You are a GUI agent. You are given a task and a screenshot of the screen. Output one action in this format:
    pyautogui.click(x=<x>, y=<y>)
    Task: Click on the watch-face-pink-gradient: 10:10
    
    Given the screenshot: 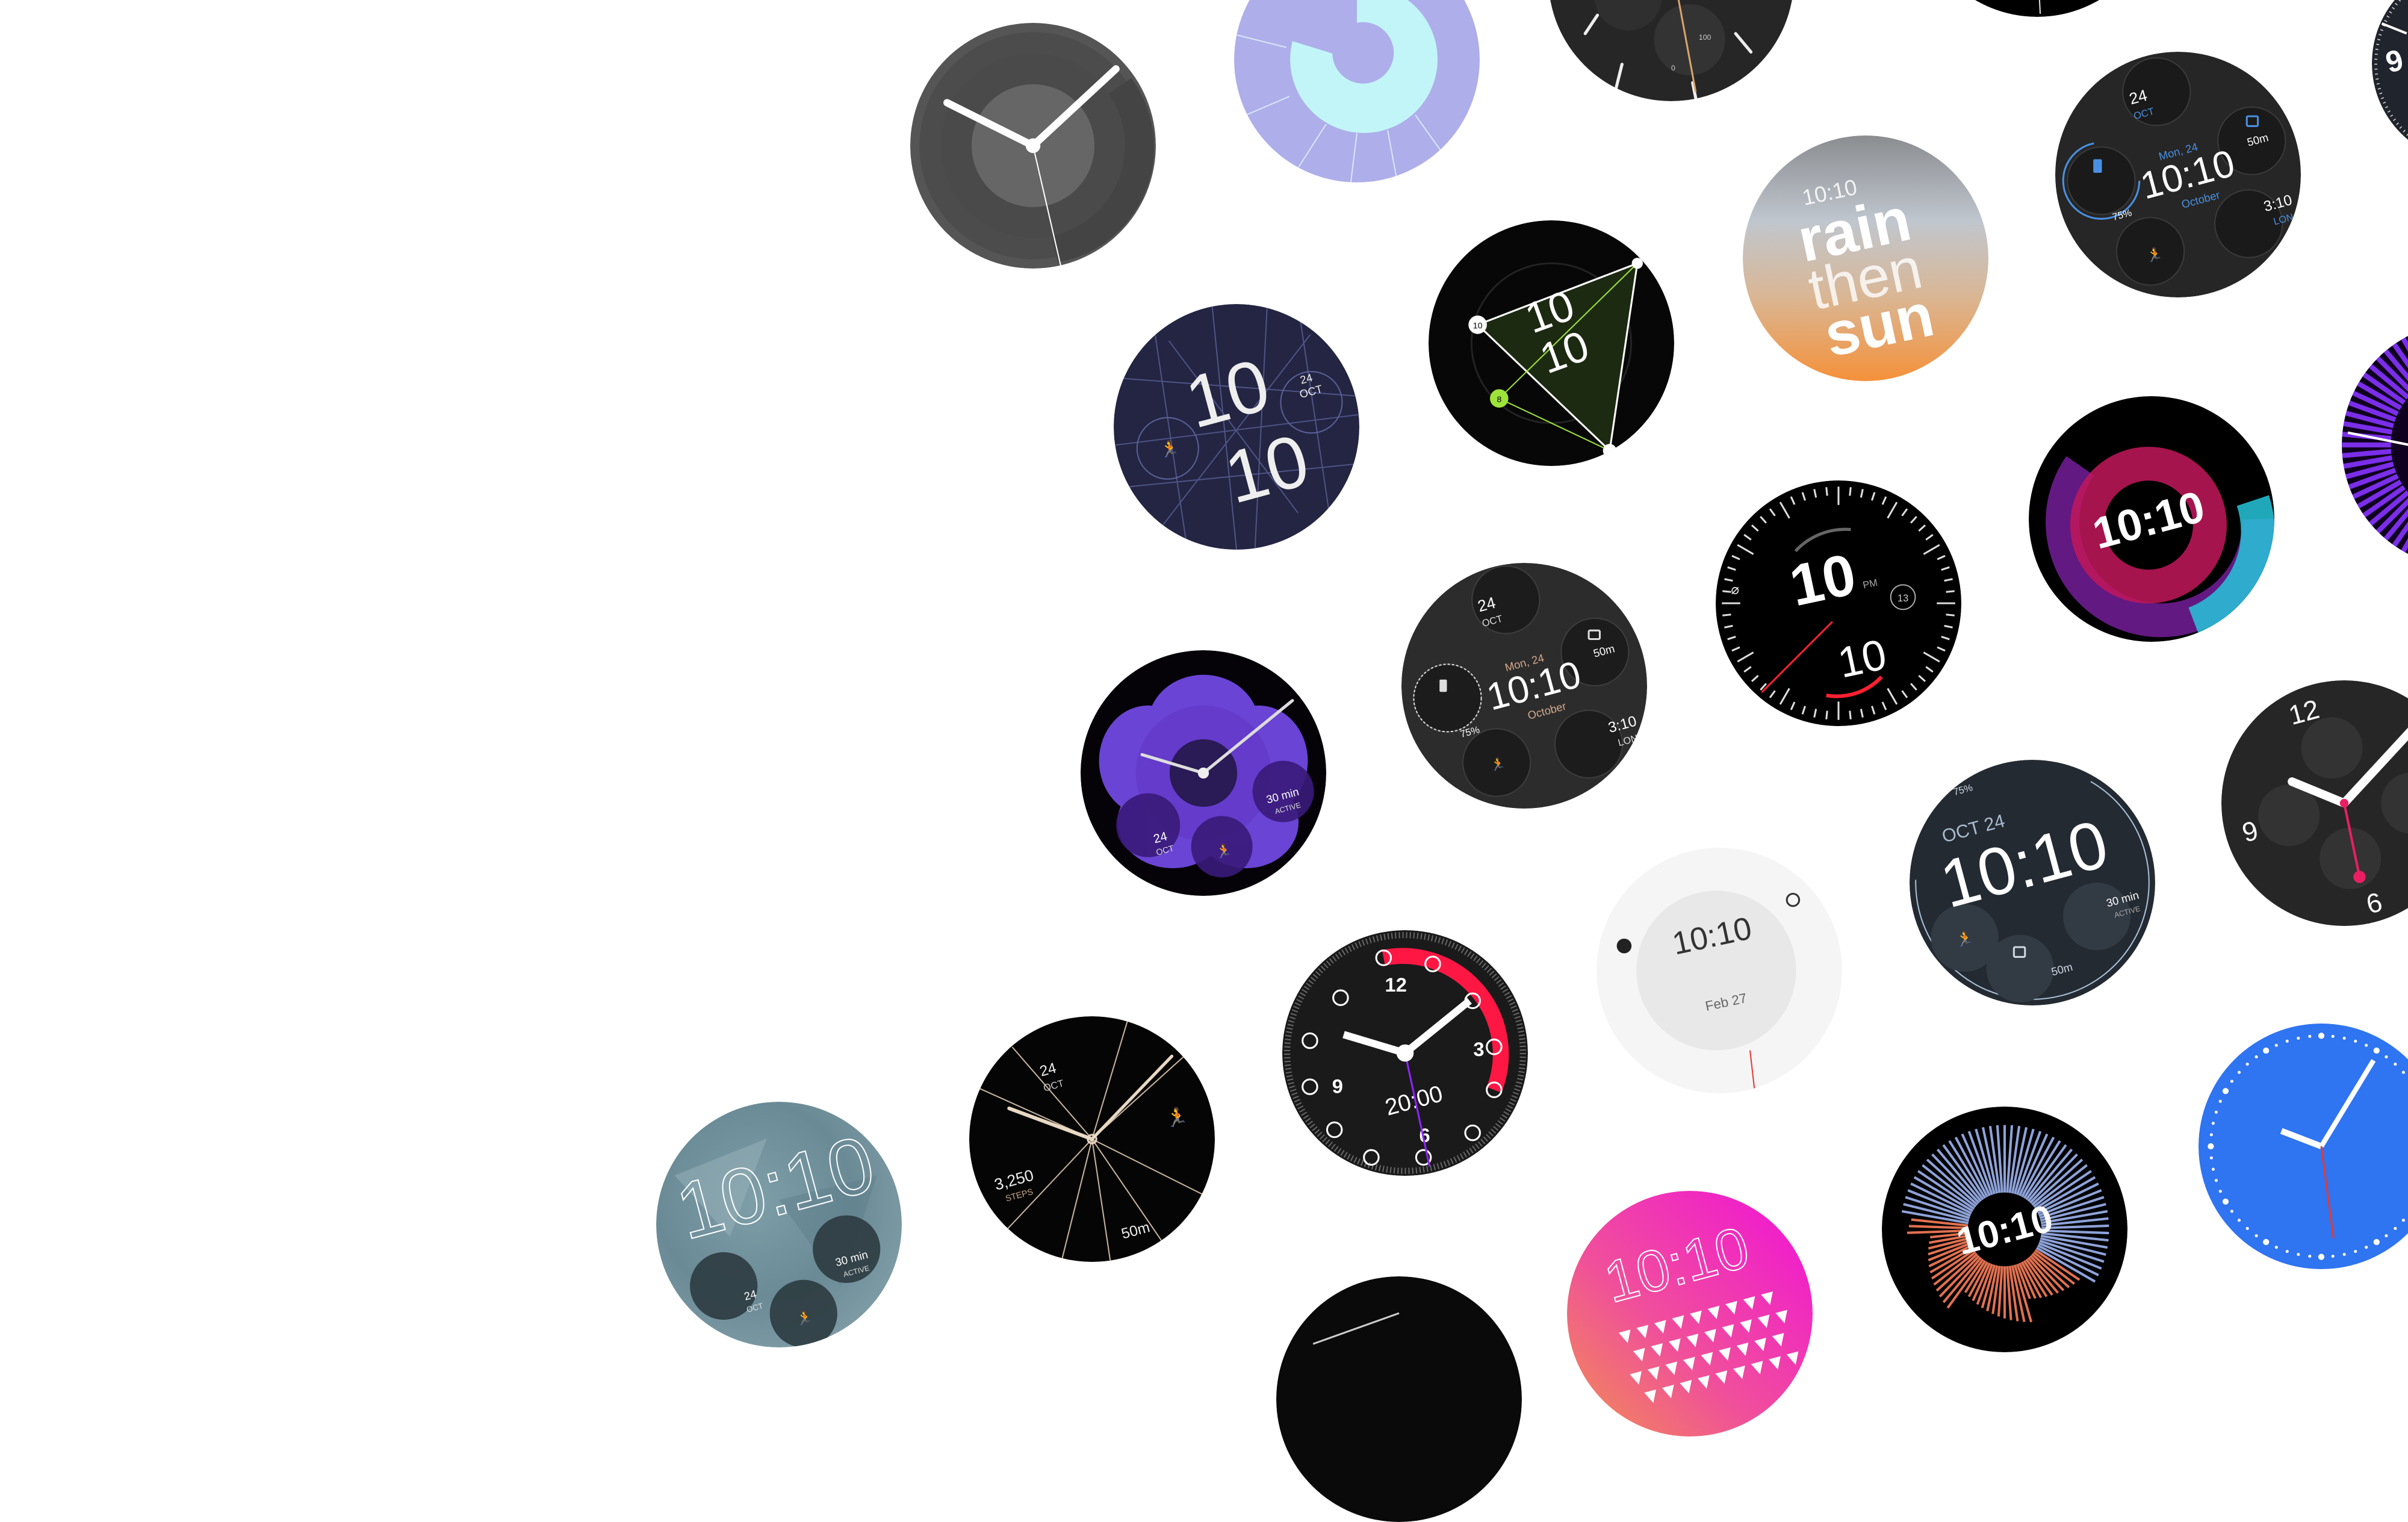 What is the action you would take?
    pyautogui.click(x=1690, y=1314)
    